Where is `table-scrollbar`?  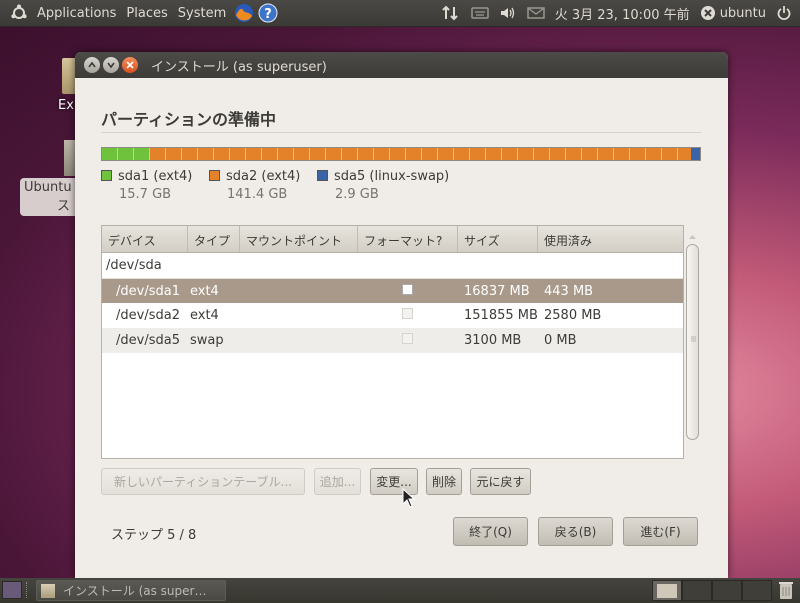 table-scrollbar is located at coordinates (692, 336).